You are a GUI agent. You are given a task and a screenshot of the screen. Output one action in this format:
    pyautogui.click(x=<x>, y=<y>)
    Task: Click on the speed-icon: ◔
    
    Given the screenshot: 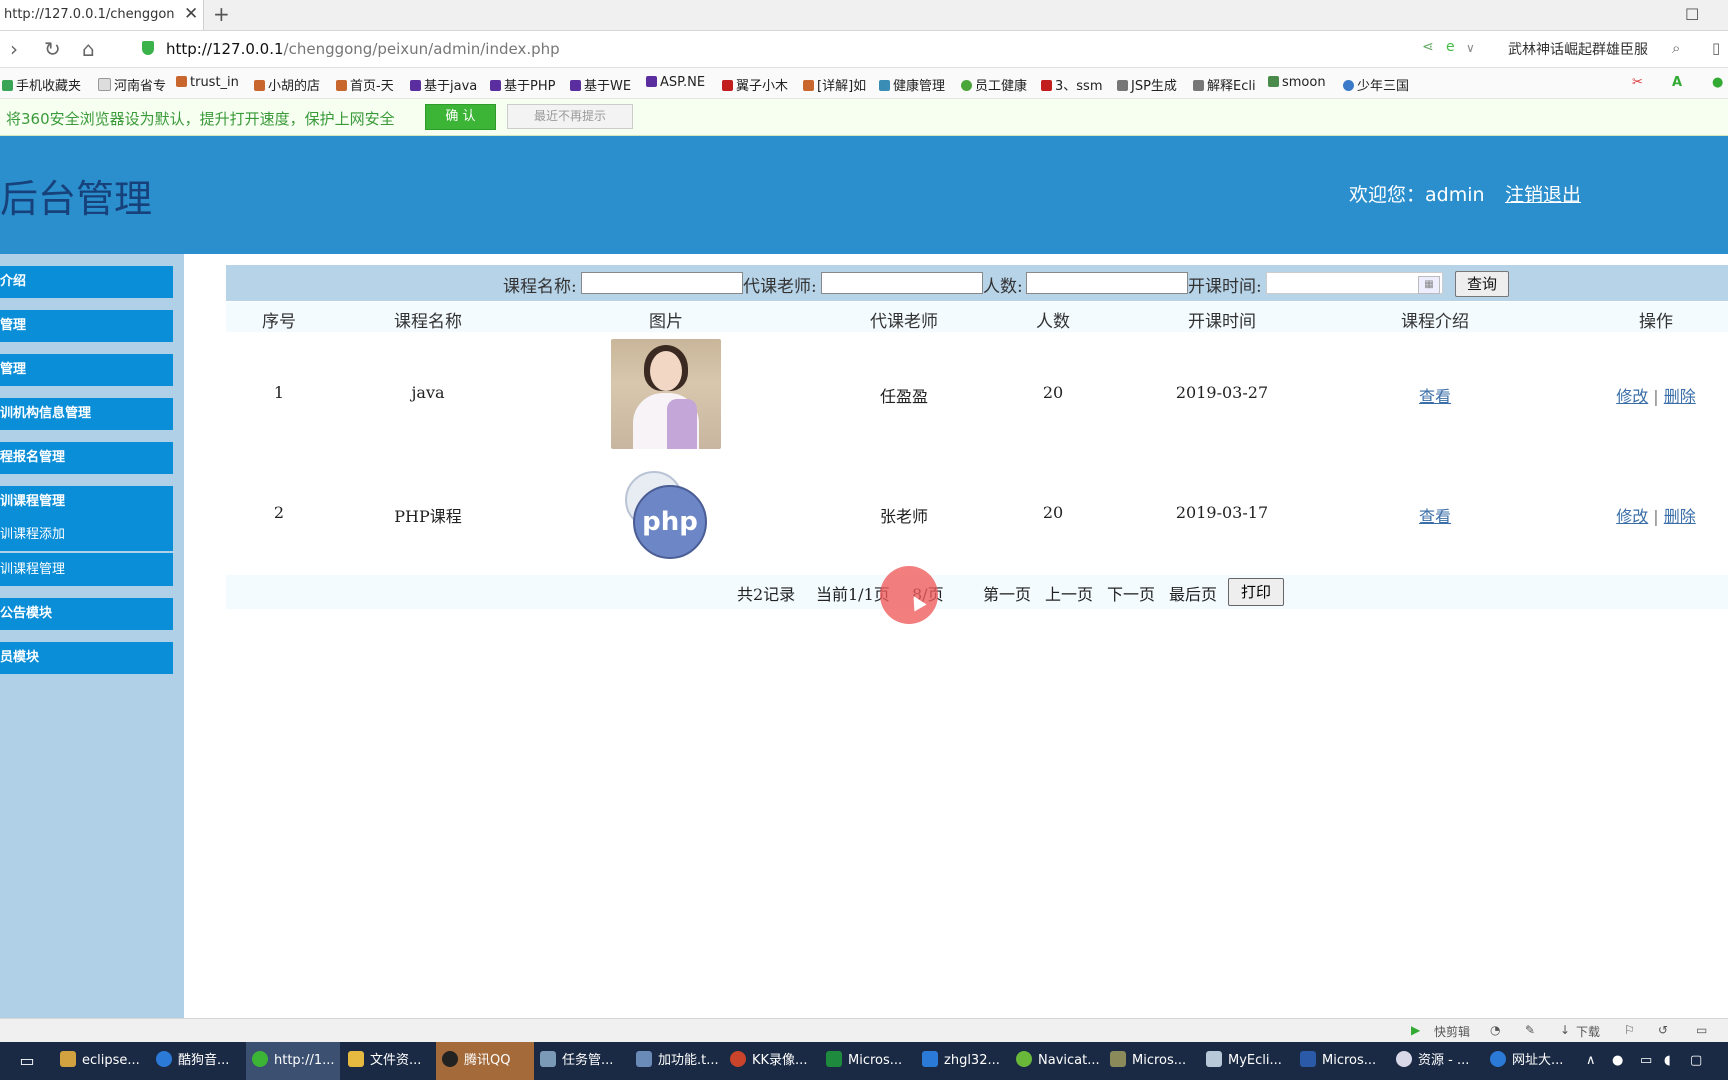 What is the action you would take?
    pyautogui.click(x=1495, y=1030)
    